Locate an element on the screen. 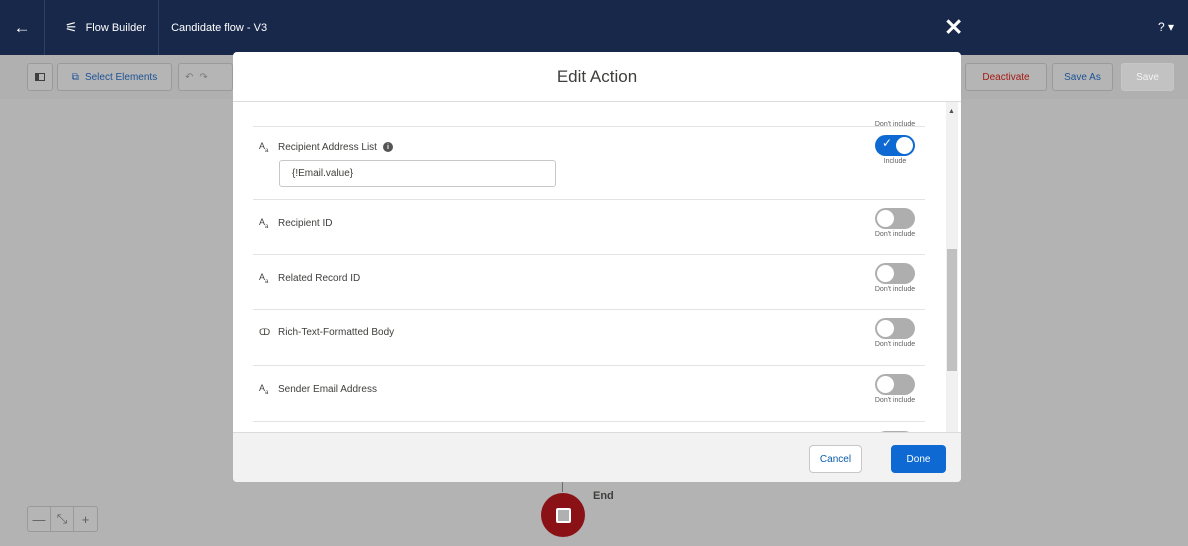 The width and height of the screenshot is (1188, 546). minus-icon: — is located at coordinates (39, 519).